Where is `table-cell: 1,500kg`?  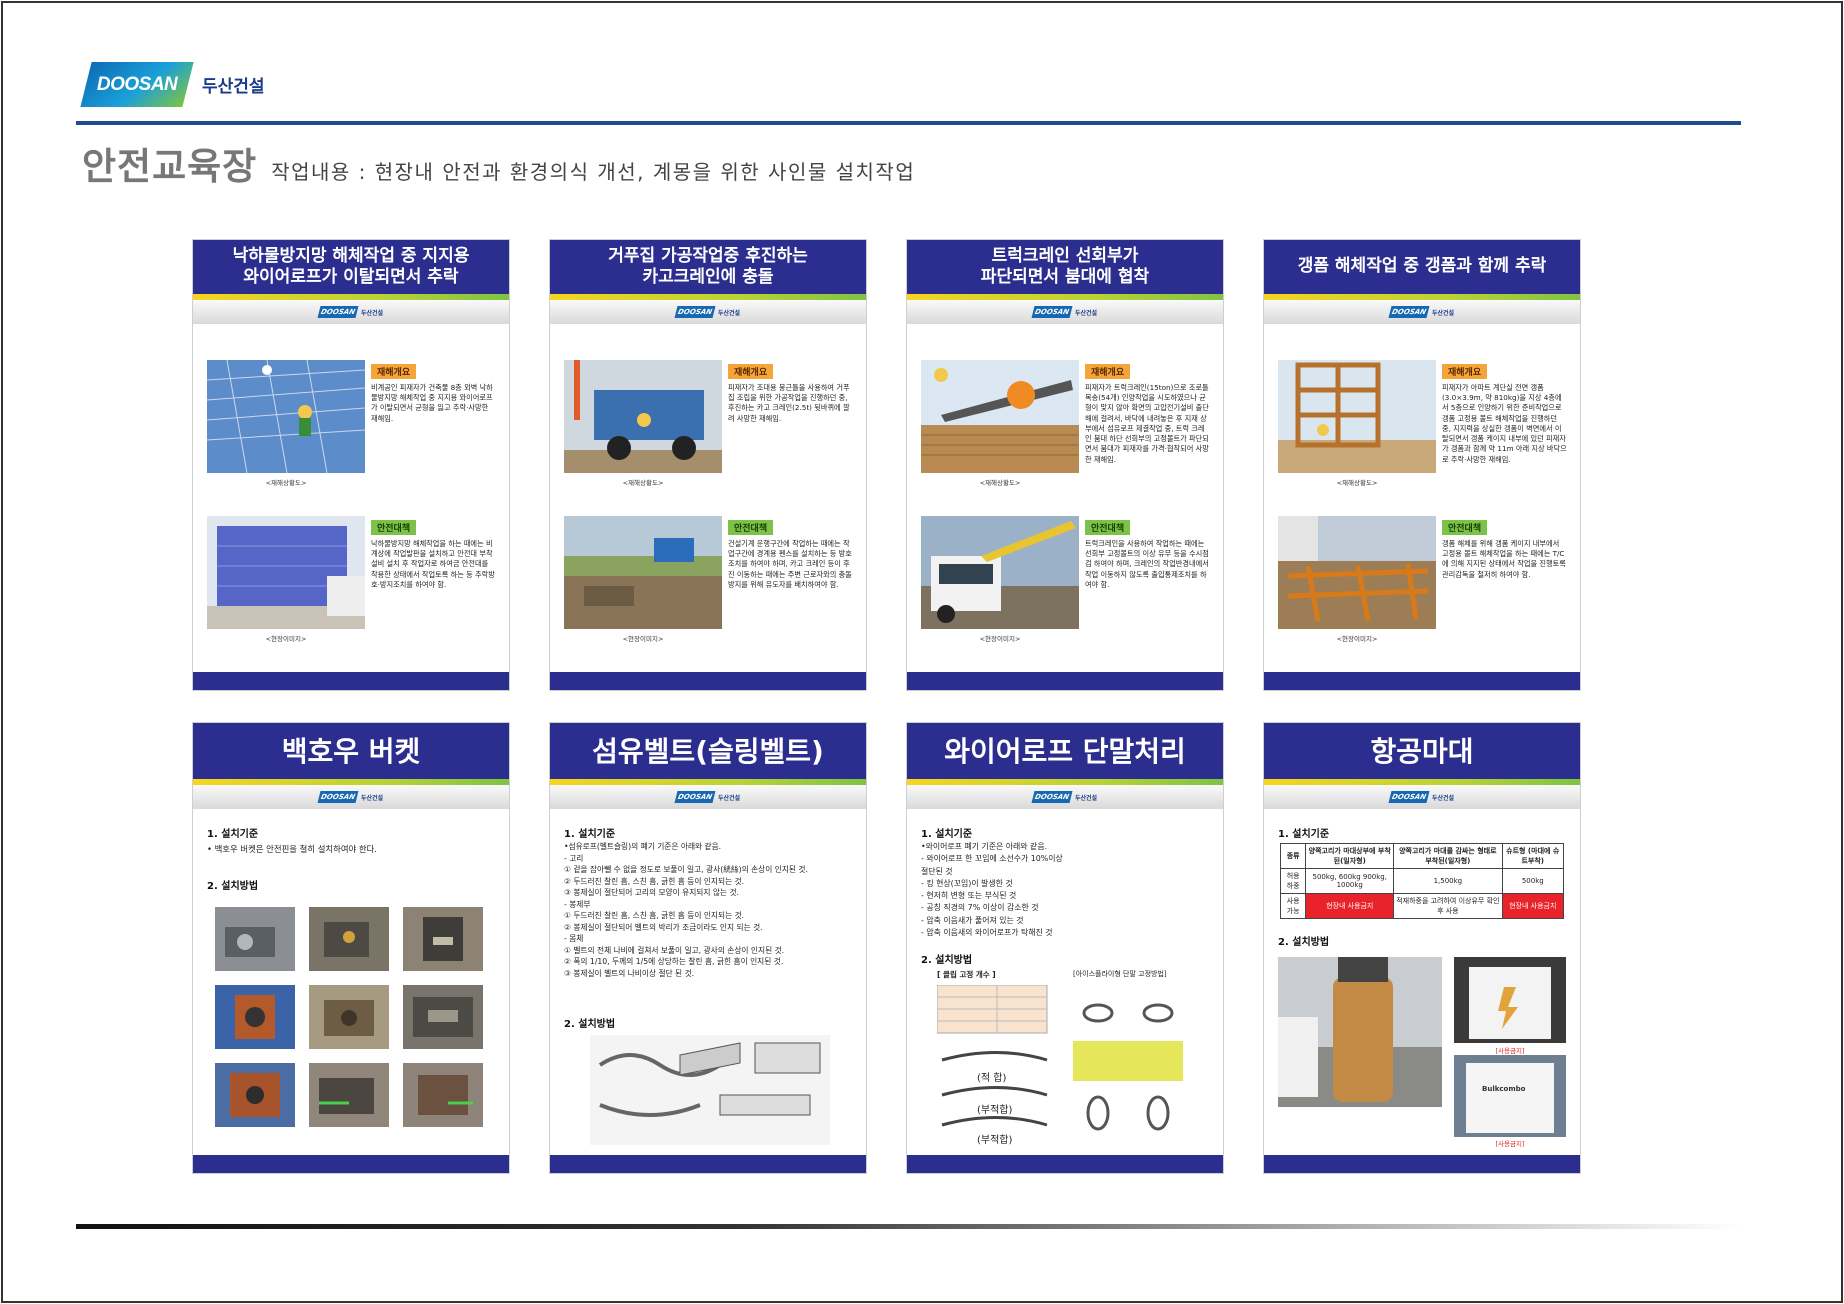 table-cell: 1,500kg is located at coordinates (1448, 881).